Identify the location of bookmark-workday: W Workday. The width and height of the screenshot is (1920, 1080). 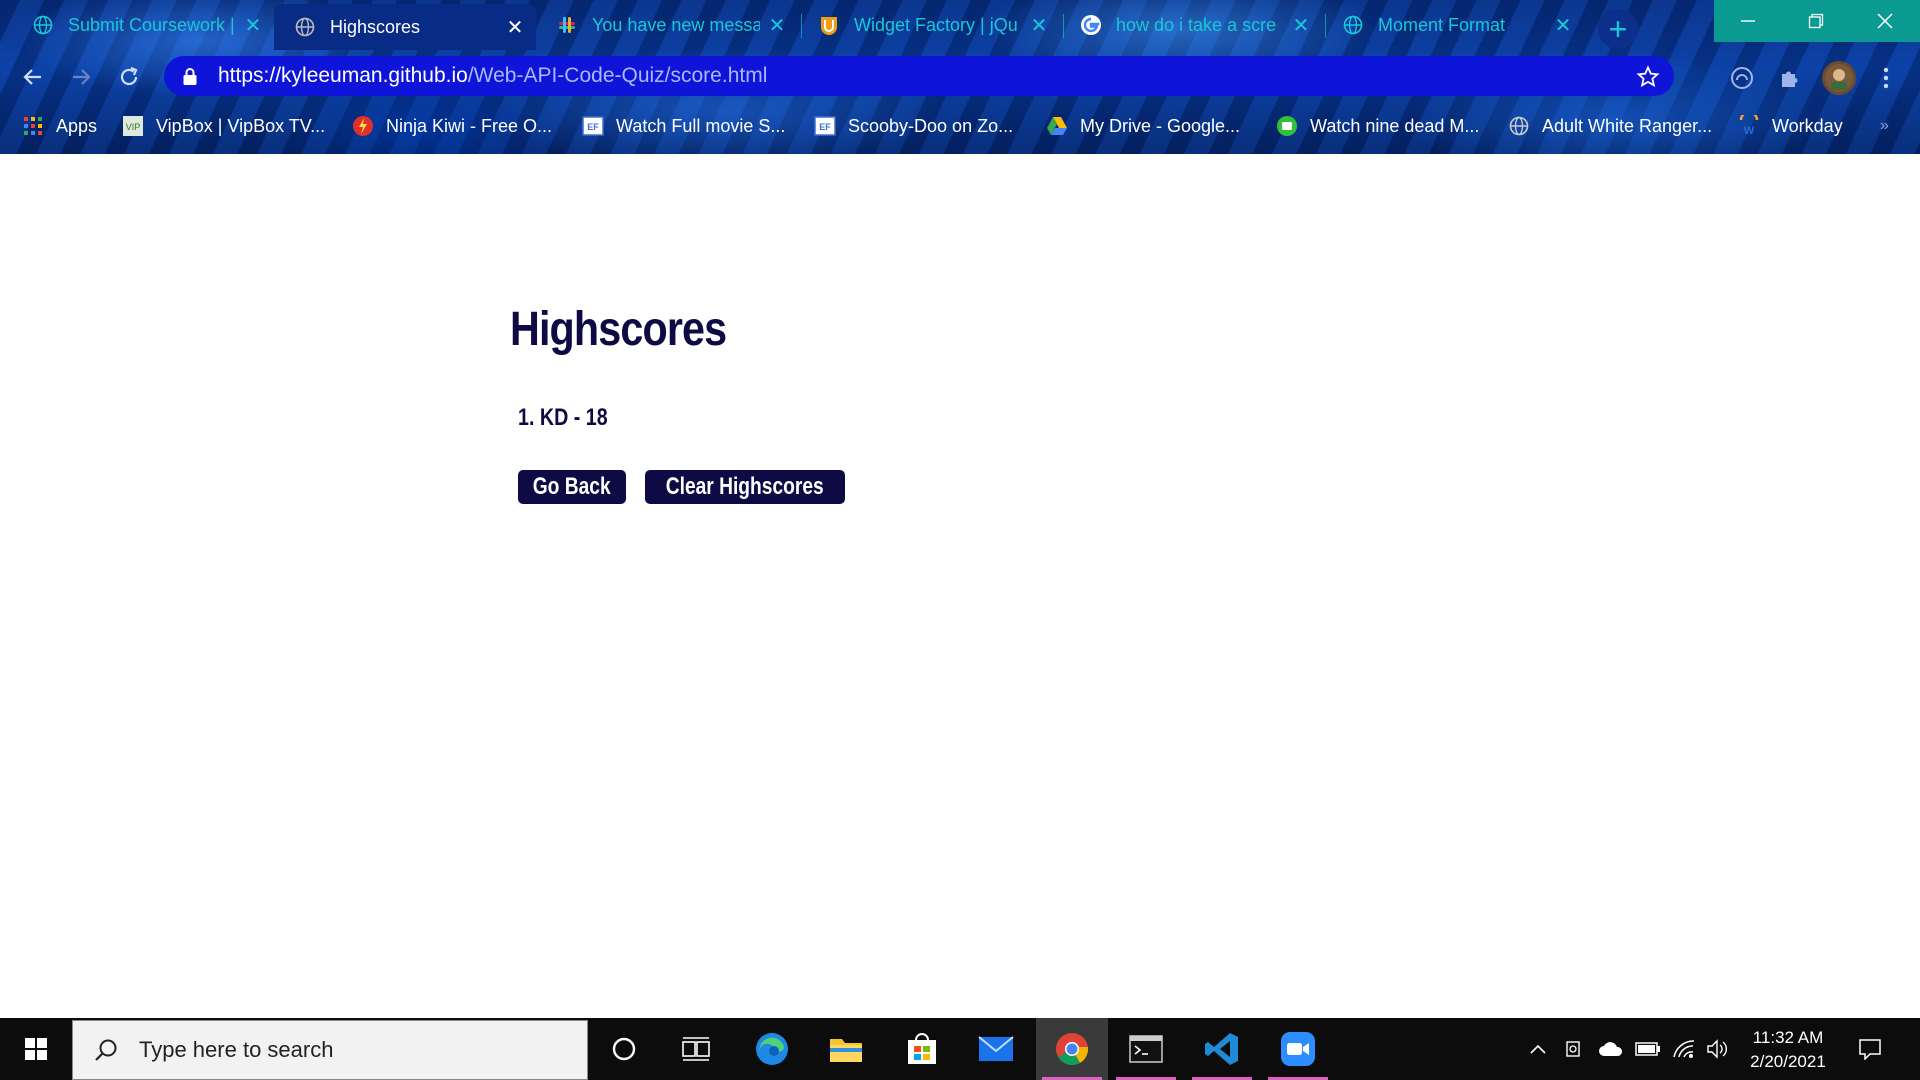
(1790, 126).